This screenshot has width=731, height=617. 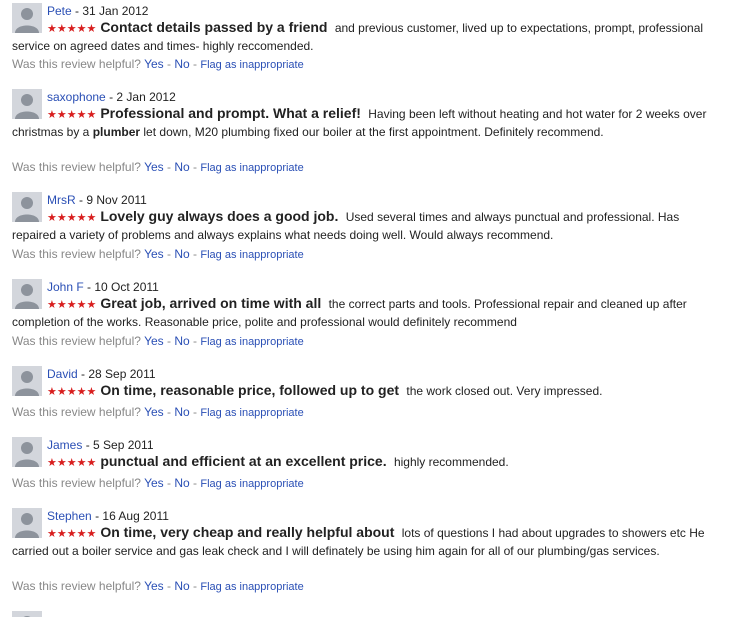 What do you see at coordinates (219, 216) in the screenshot?
I see `review-title: Lovely guy always does a good job.` at bounding box center [219, 216].